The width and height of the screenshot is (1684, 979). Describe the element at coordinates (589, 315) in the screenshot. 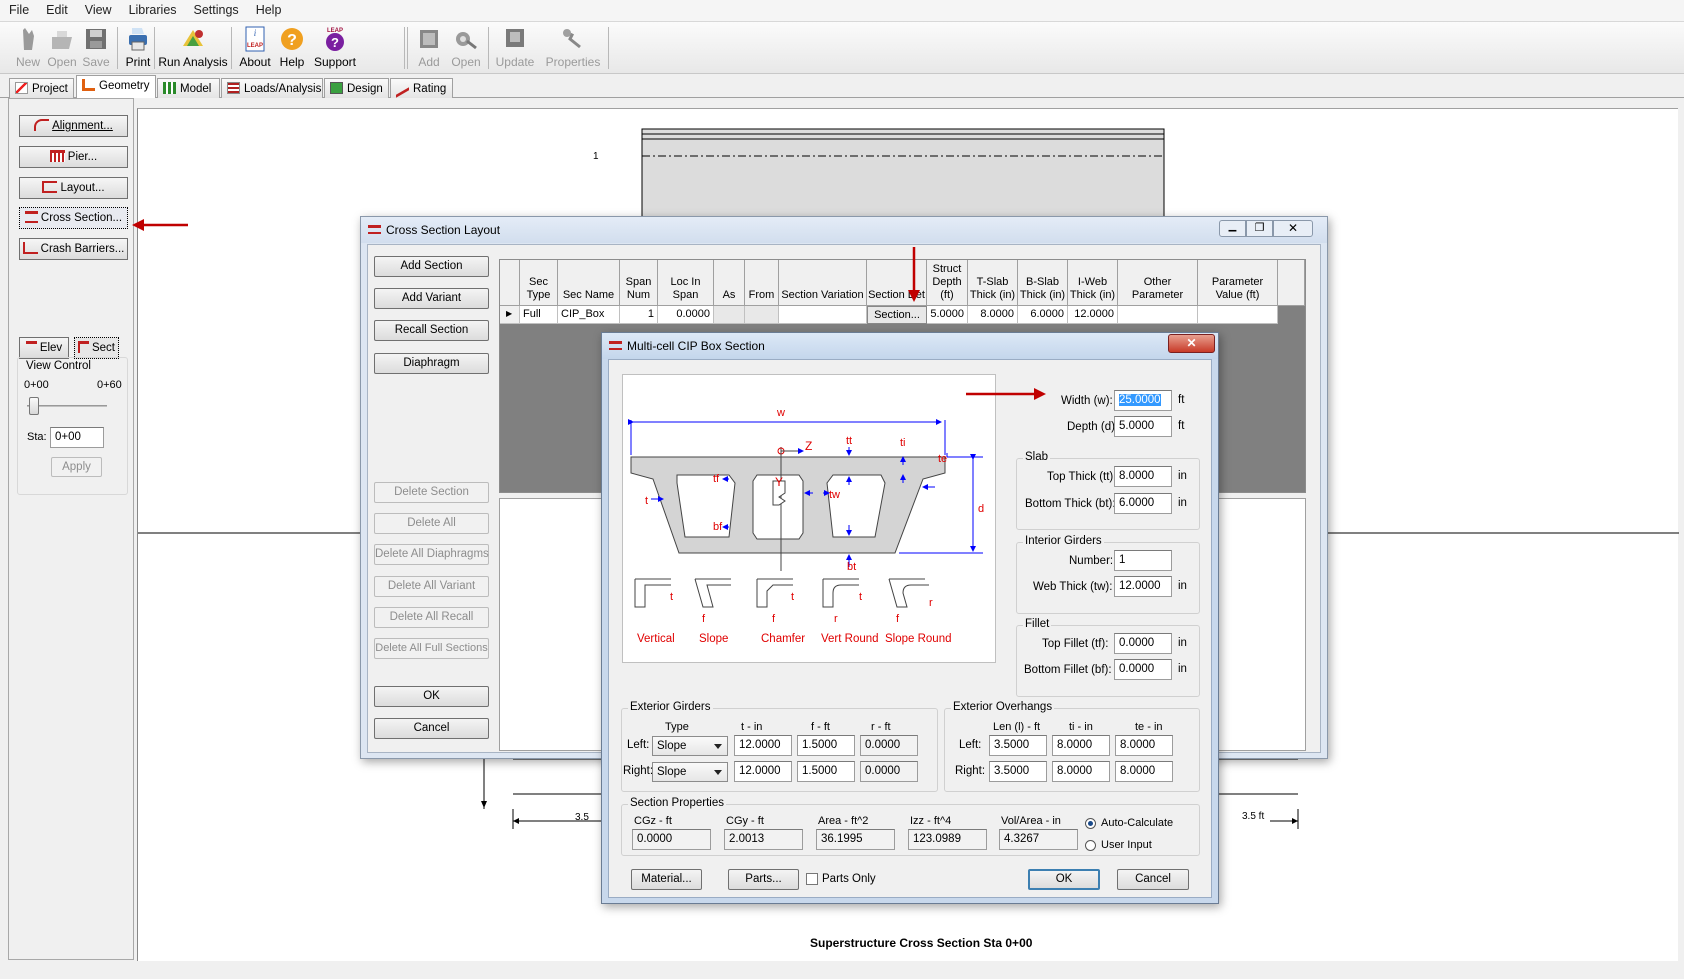

I see `table-cell: CIP_Box` at that location.